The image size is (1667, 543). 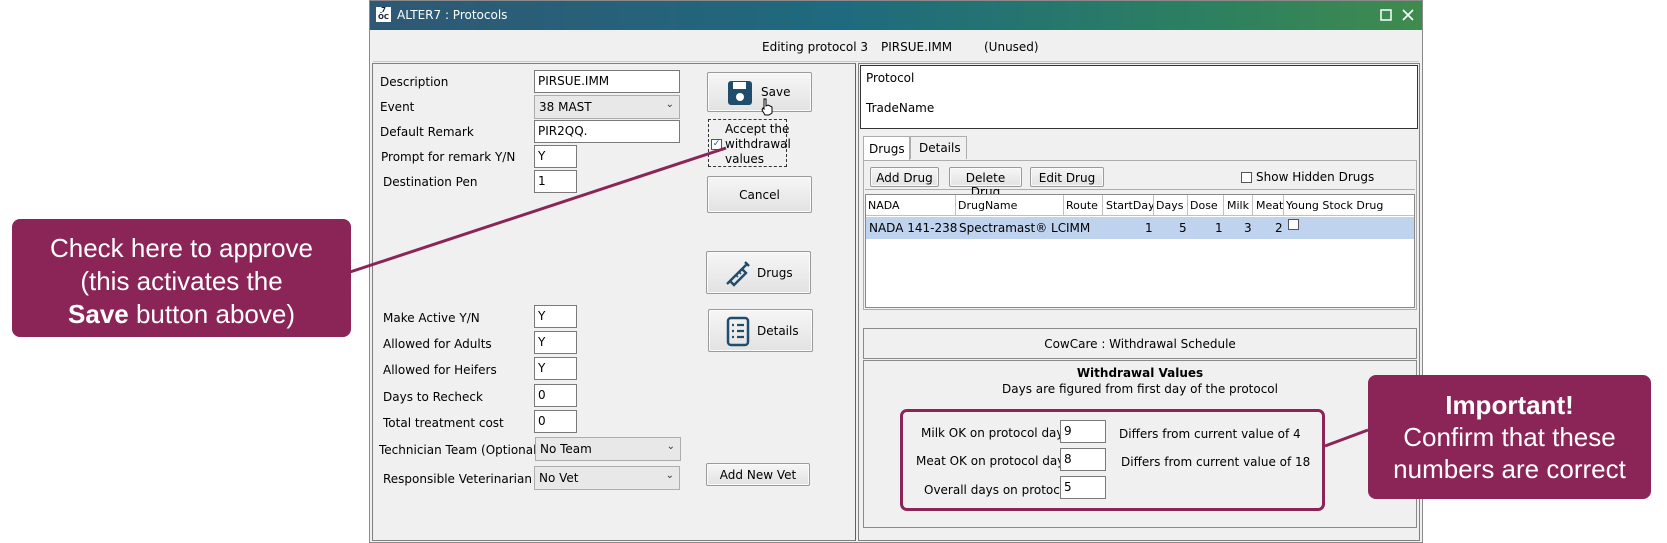 I want to click on approve-callout-line-1: Check here to approve, so click(x=181, y=248).